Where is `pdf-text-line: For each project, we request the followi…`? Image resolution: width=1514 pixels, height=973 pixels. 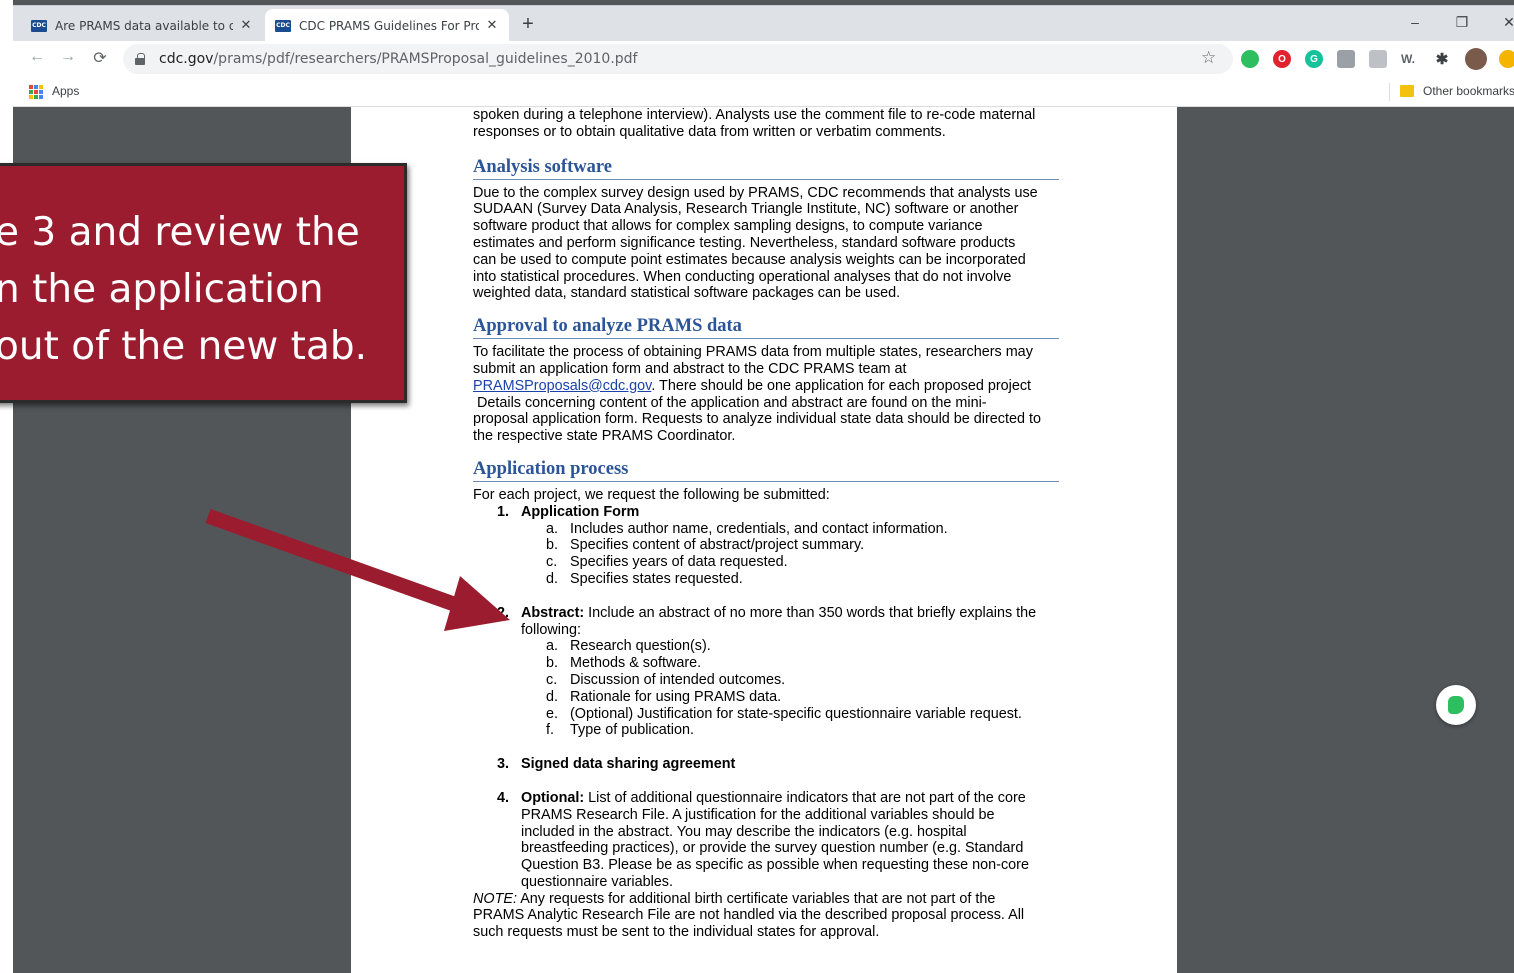 pdf-text-line: For each project, we request the followi… is located at coordinates (651, 494).